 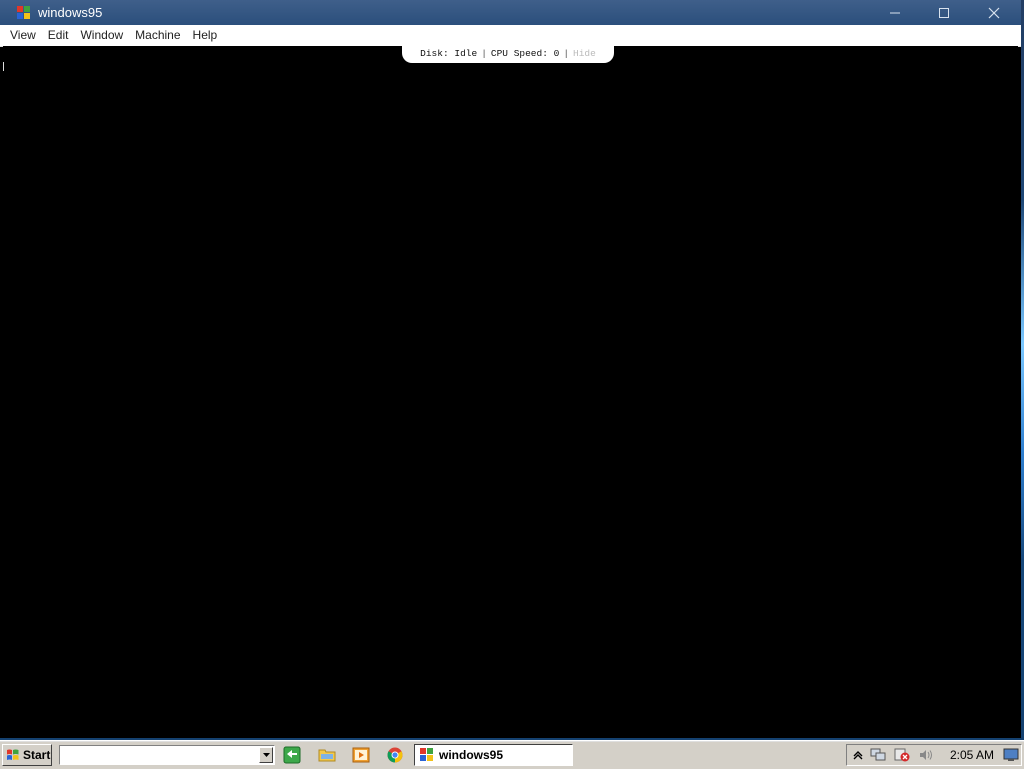 I want to click on minimize-icon, so click(x=895, y=12).